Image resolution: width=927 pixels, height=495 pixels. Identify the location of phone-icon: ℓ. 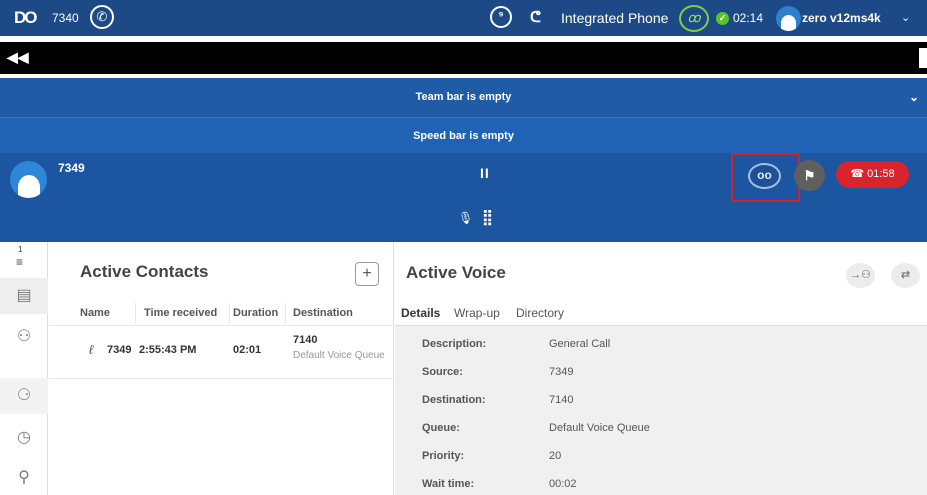
(91, 349).